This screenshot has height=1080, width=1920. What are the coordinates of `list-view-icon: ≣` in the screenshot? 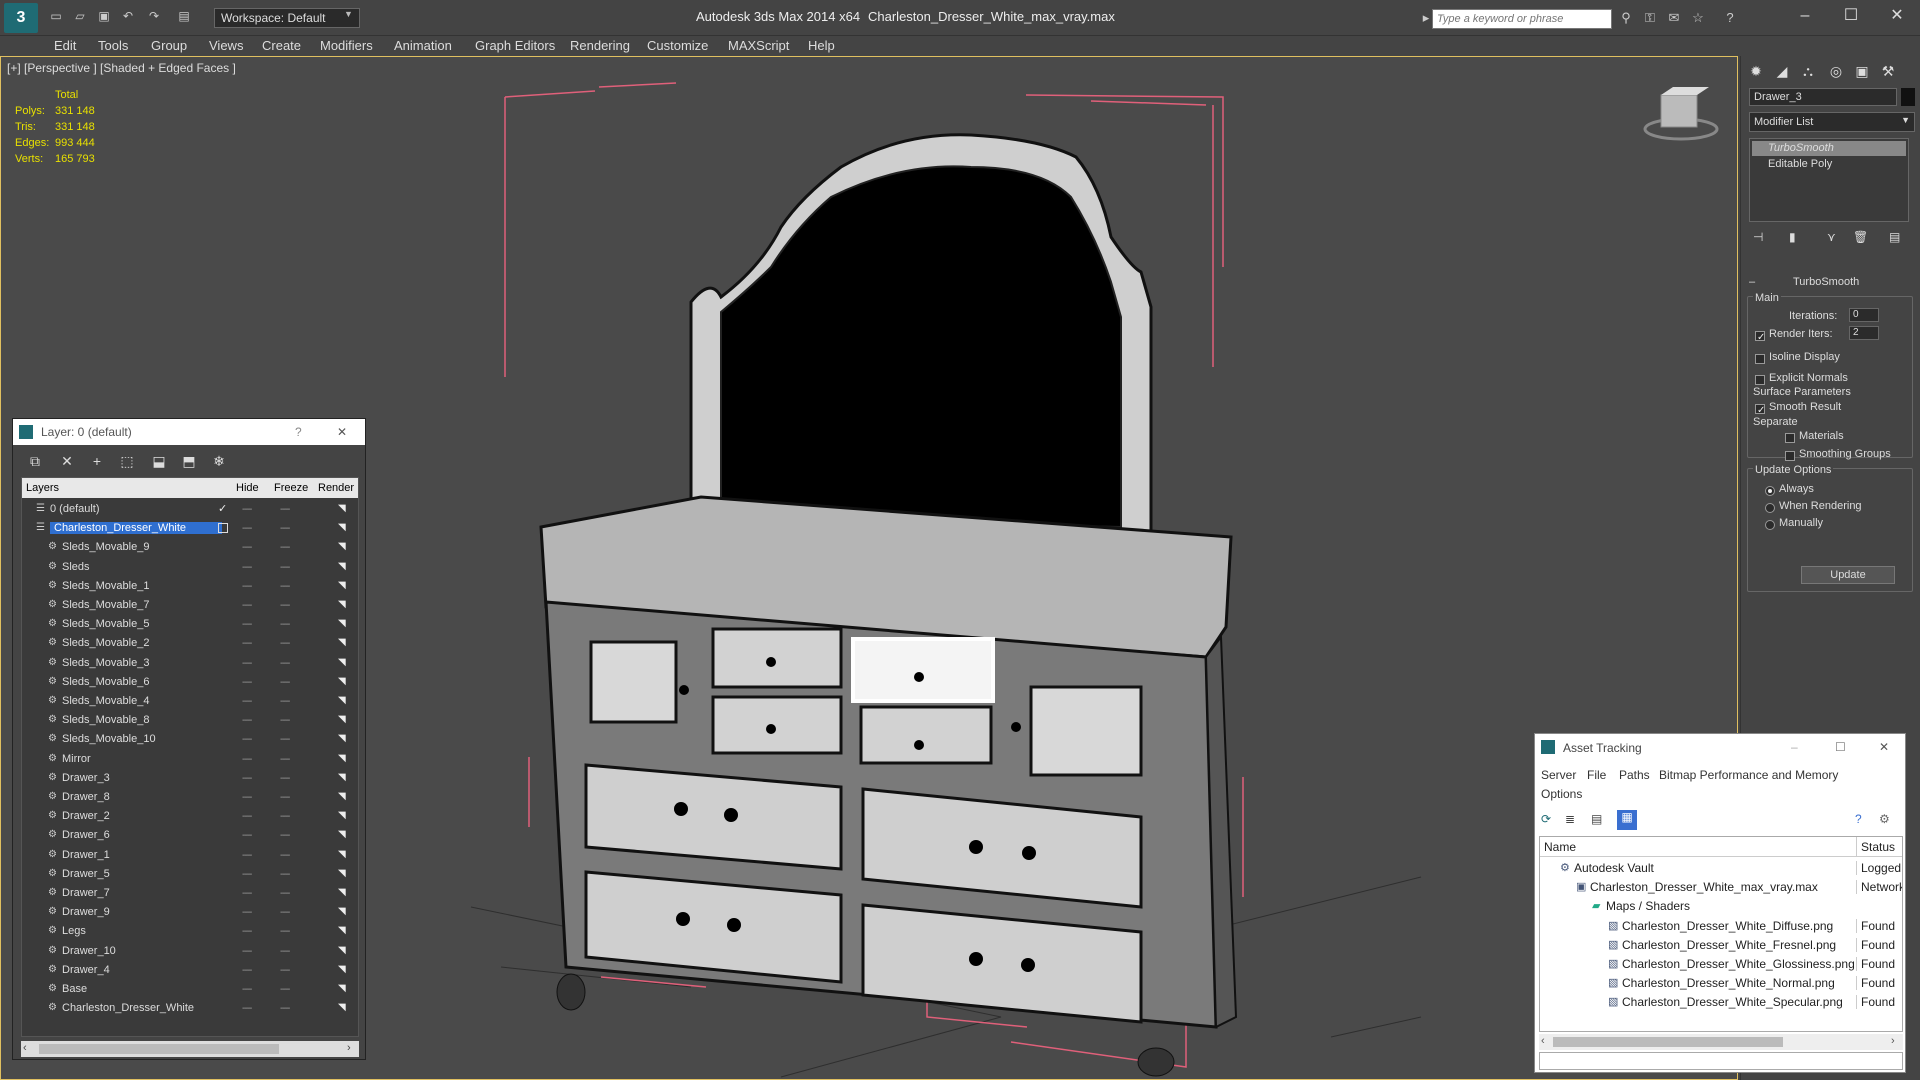 It's located at (1570, 819).